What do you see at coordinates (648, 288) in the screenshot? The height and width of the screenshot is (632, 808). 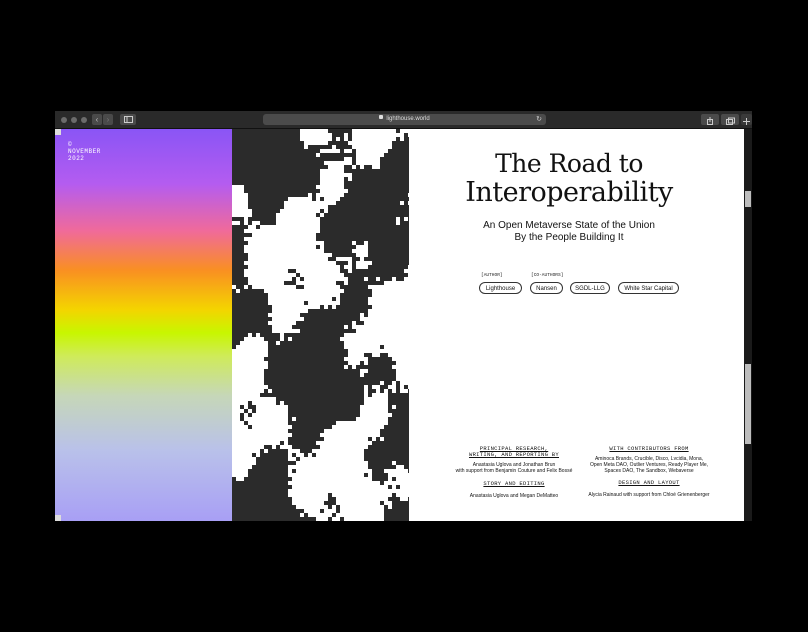 I see `coauthor-pill-white-star-capital: White Star Capital` at bounding box center [648, 288].